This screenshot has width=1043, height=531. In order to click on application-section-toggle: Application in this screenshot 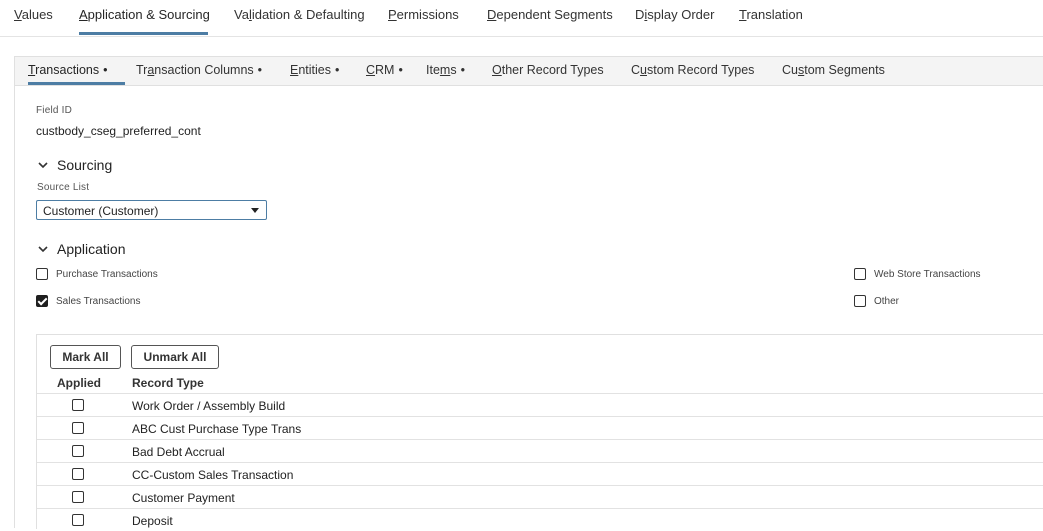, I will do `click(82, 249)`.